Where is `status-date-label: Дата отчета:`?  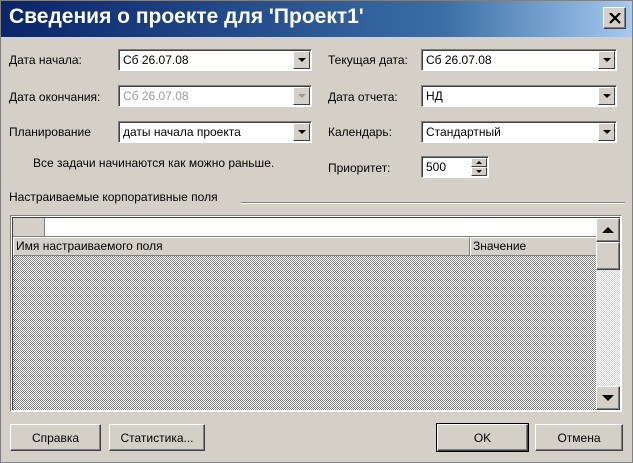 status-date-label: Дата отчета: is located at coordinates (363, 97).